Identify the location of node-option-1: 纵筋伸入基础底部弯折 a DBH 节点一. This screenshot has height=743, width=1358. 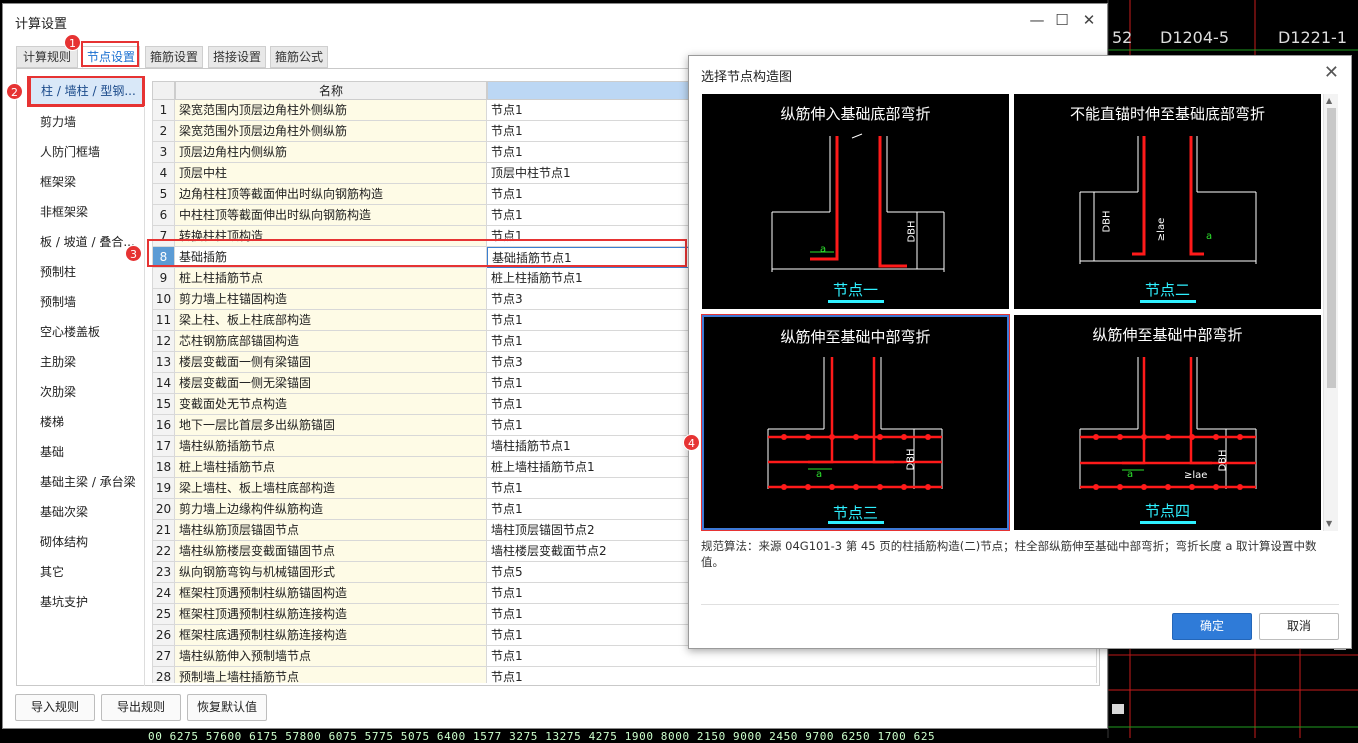
(855, 201).